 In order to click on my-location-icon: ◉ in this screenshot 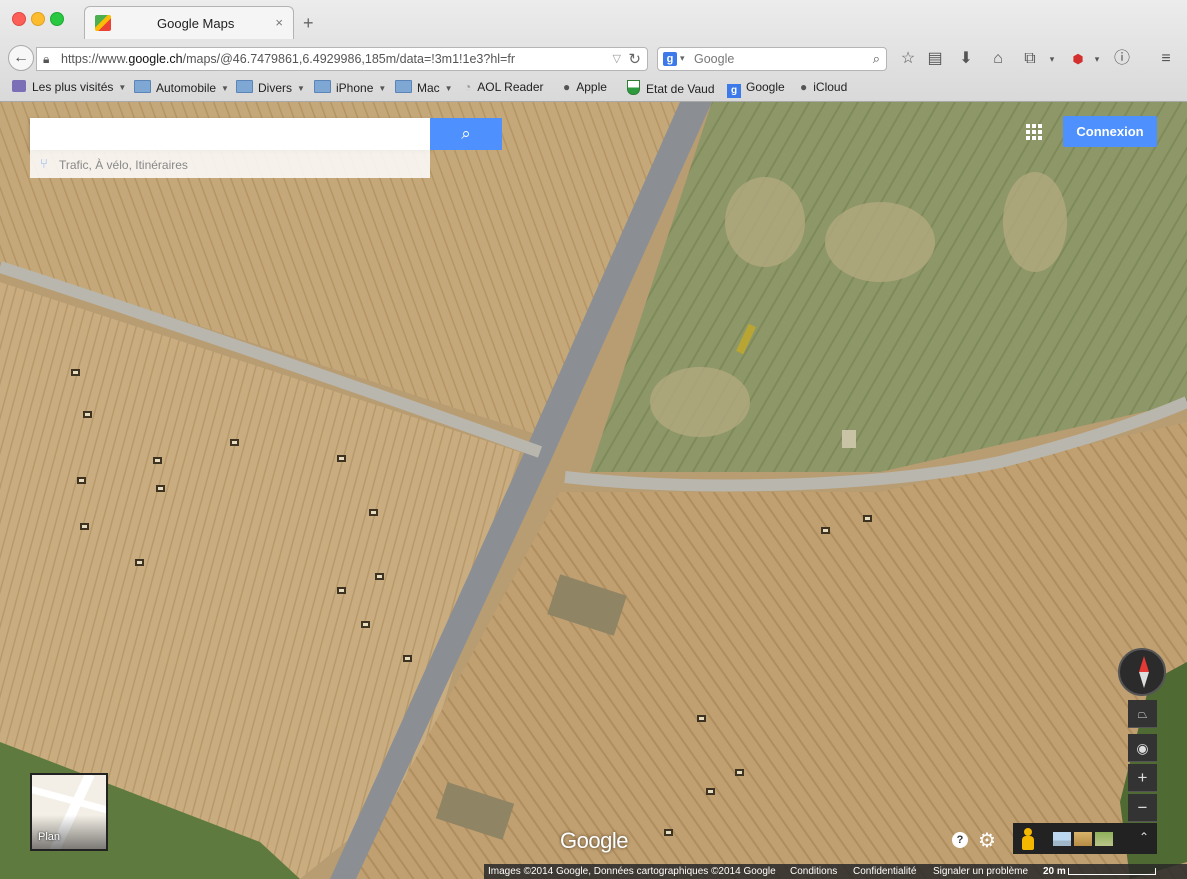, I will do `click(1142, 748)`.